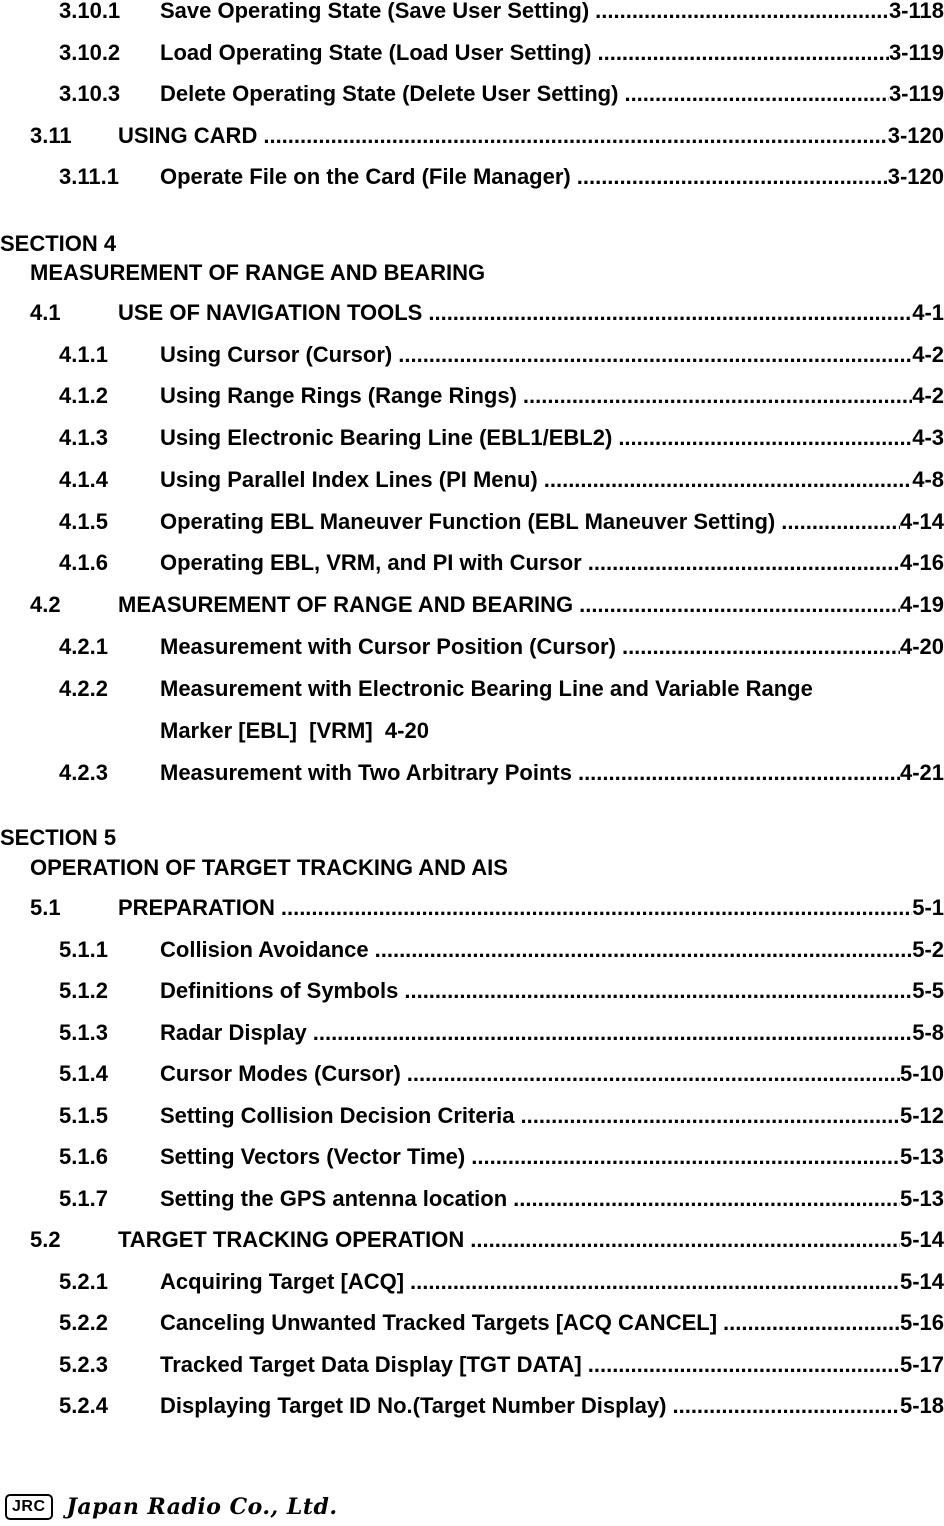 The image size is (944, 1526). I want to click on toc-entry-4-2: 4.2 MEASUREMENT OF RANGE AND BEARING 4-19, so click(472, 604).